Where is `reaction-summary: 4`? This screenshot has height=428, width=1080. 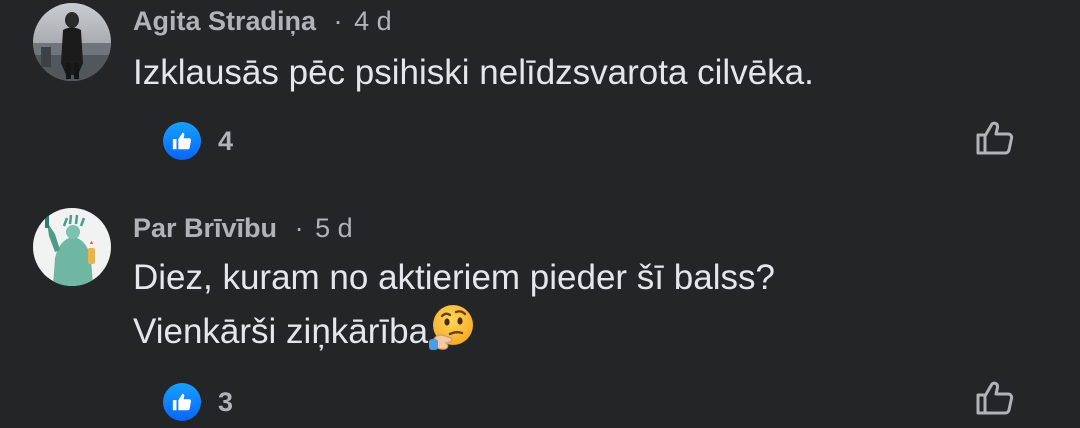 reaction-summary: 4 is located at coordinates (198, 141).